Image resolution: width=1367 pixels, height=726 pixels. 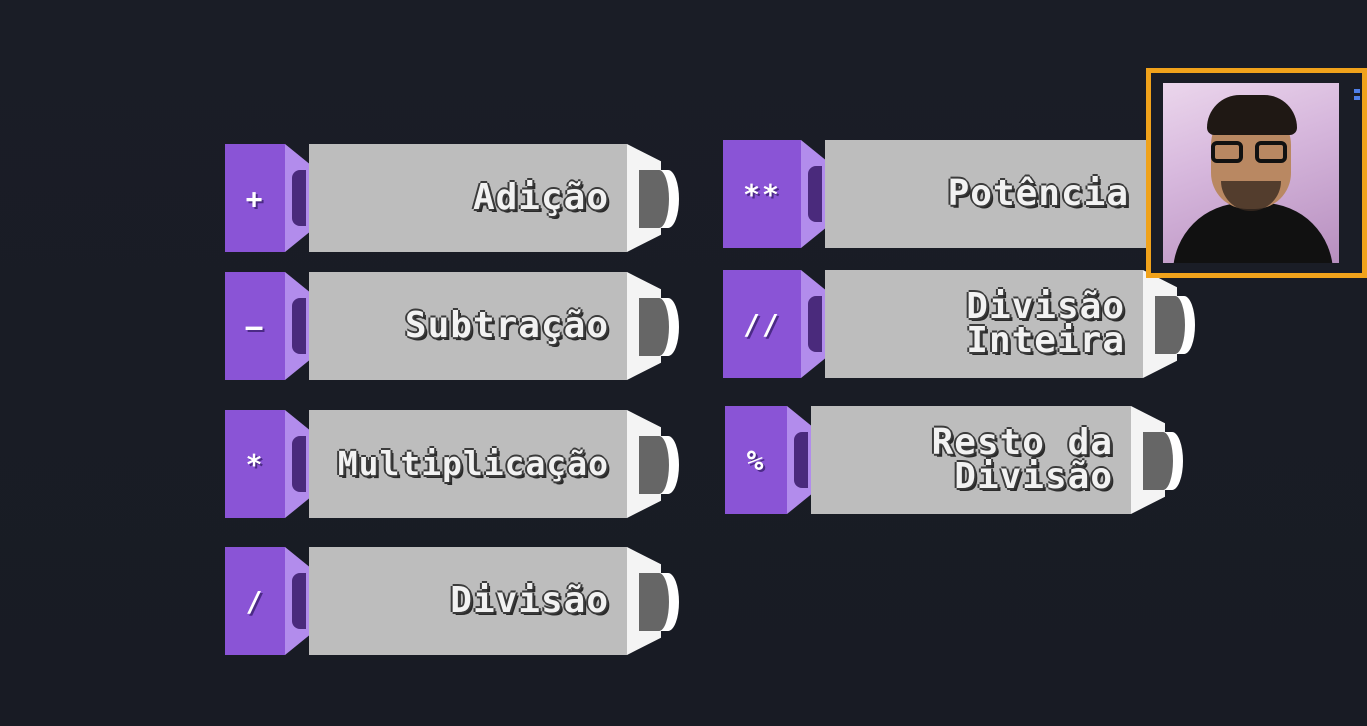 I want to click on presenter-shirt, so click(x=1253, y=233).